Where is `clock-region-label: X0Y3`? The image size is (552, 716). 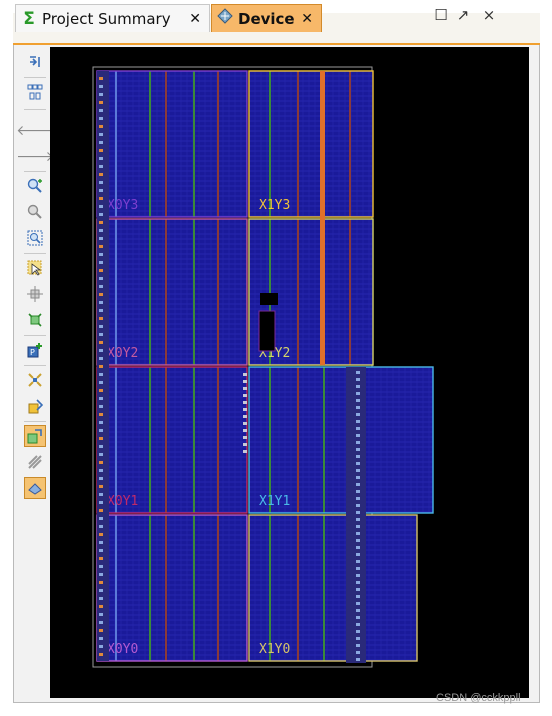 clock-region-label: X0Y3 is located at coordinates (122, 205).